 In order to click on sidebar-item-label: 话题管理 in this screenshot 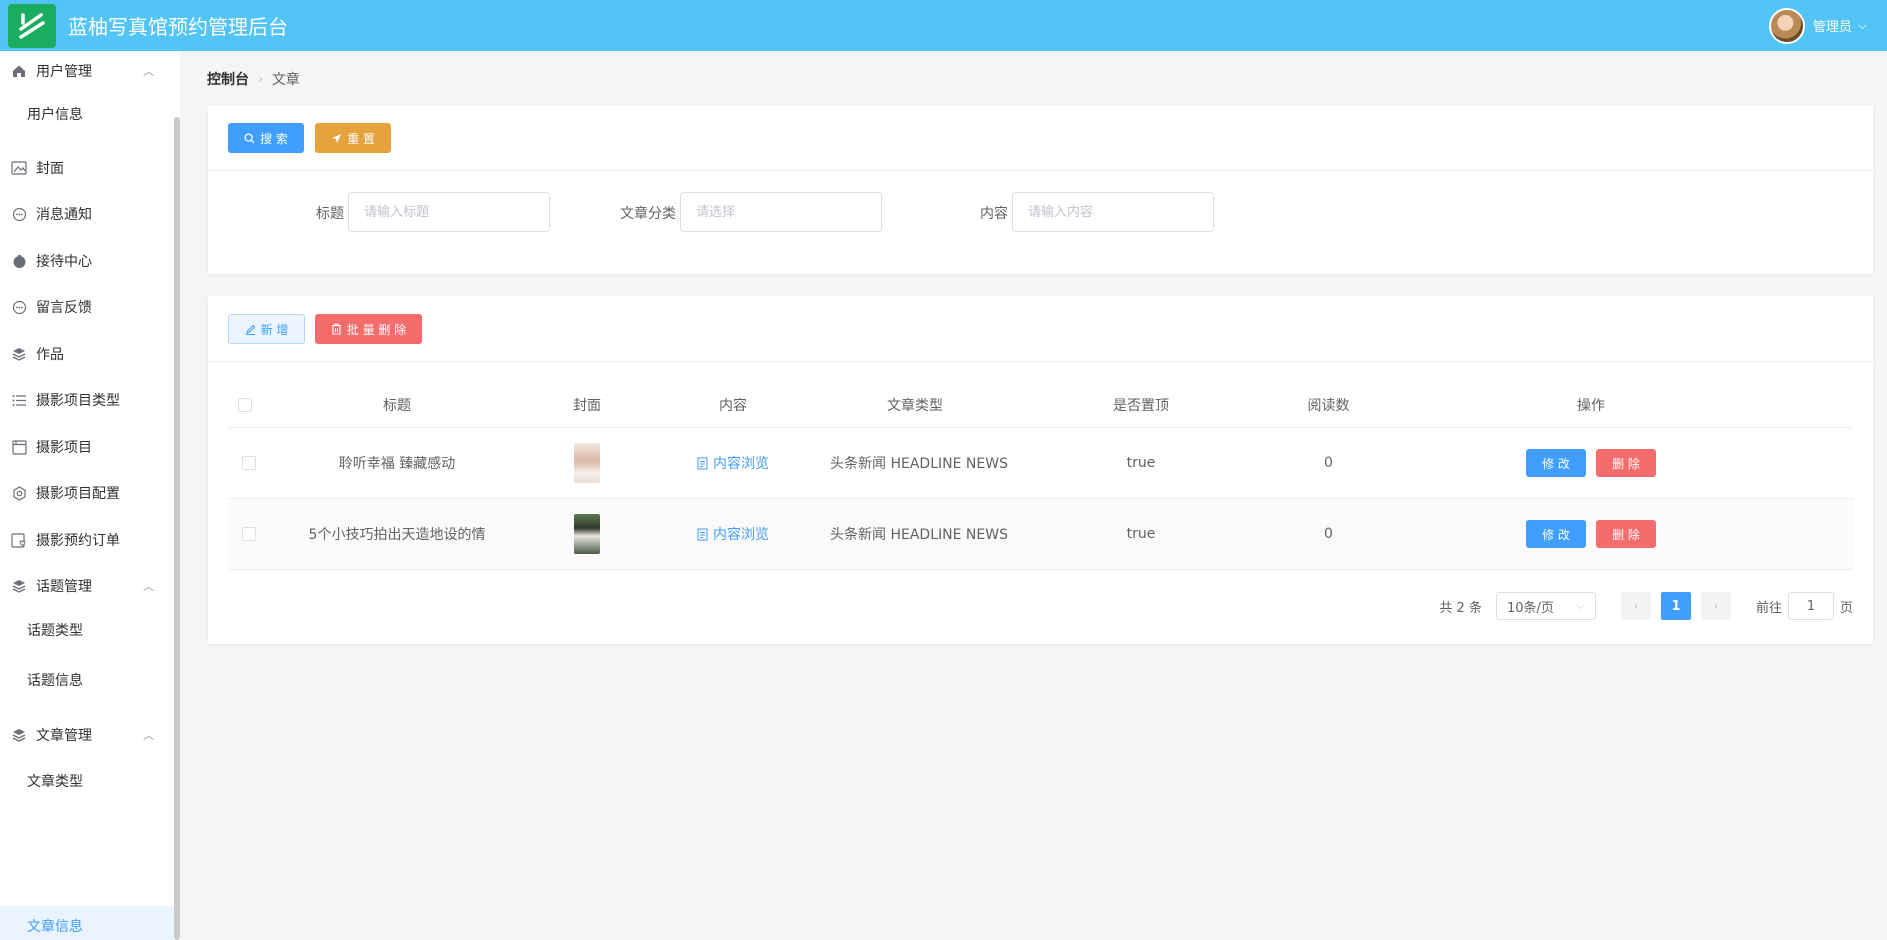, I will do `click(64, 587)`.